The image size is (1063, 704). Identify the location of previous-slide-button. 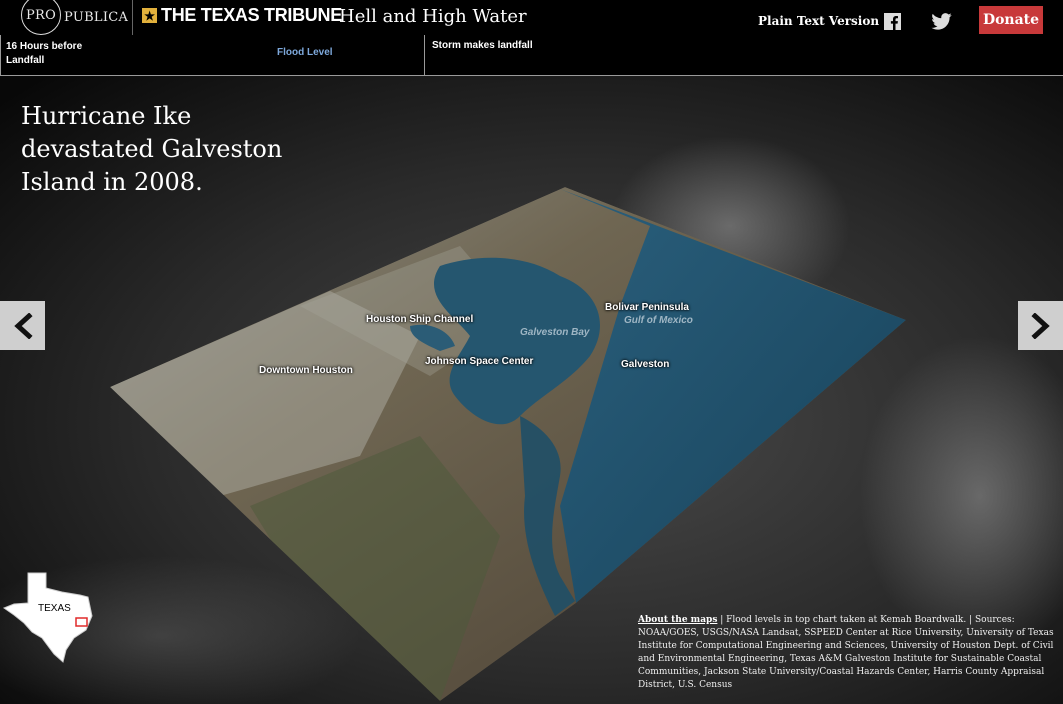
(22, 325).